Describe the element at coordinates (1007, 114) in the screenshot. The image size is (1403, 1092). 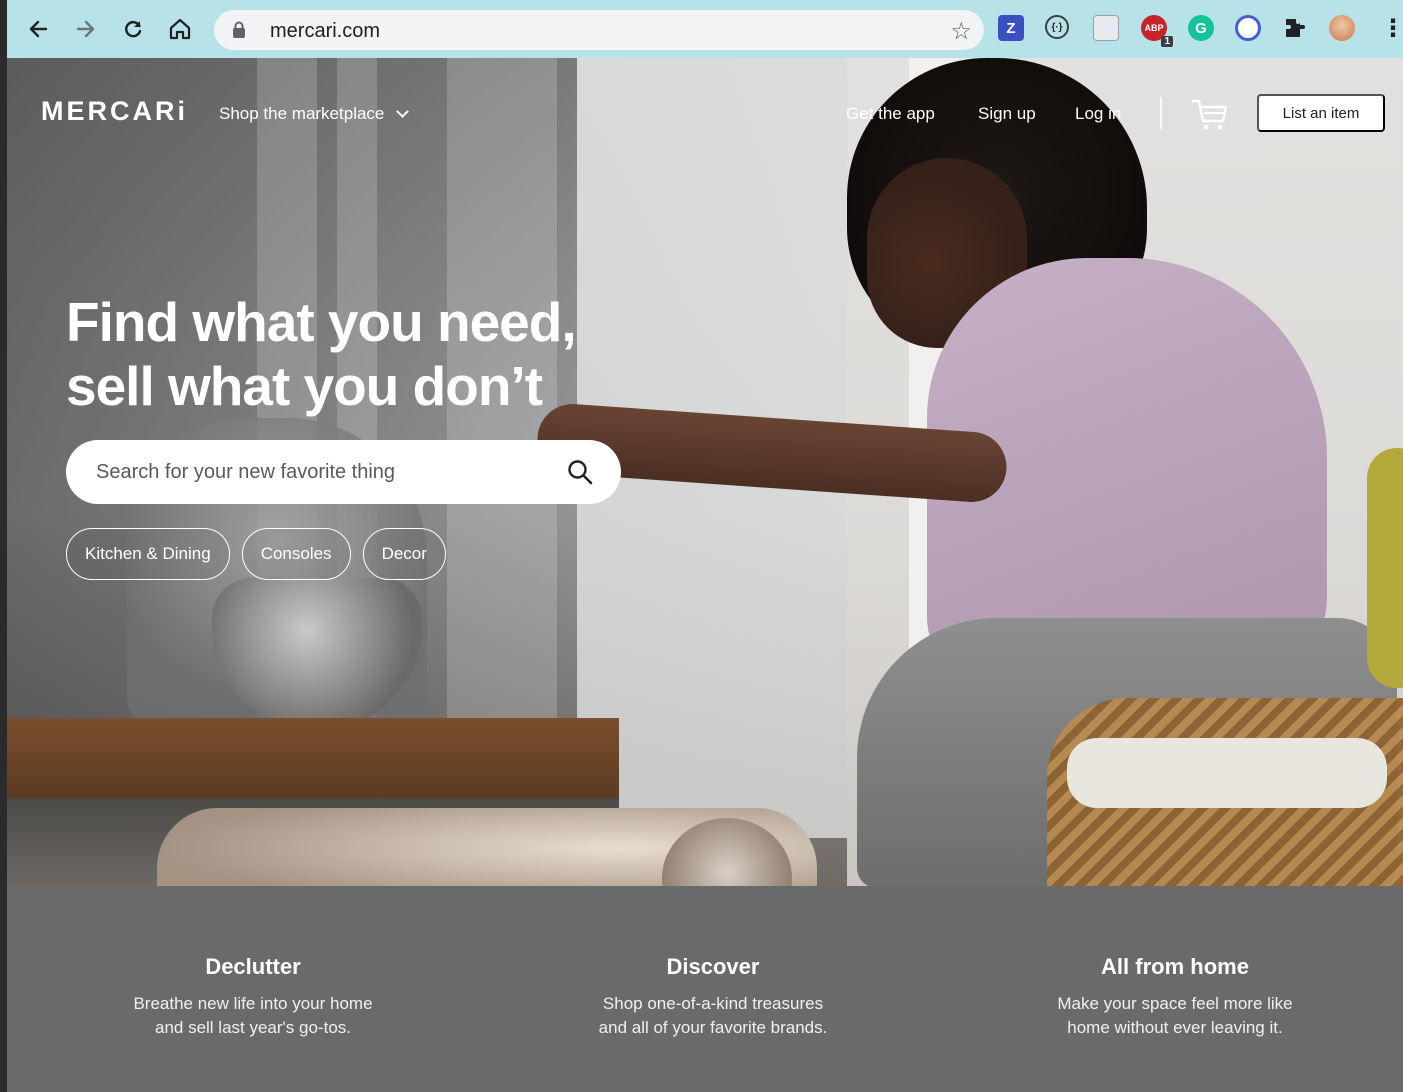
I see `sign-up-link: Sign up` at that location.